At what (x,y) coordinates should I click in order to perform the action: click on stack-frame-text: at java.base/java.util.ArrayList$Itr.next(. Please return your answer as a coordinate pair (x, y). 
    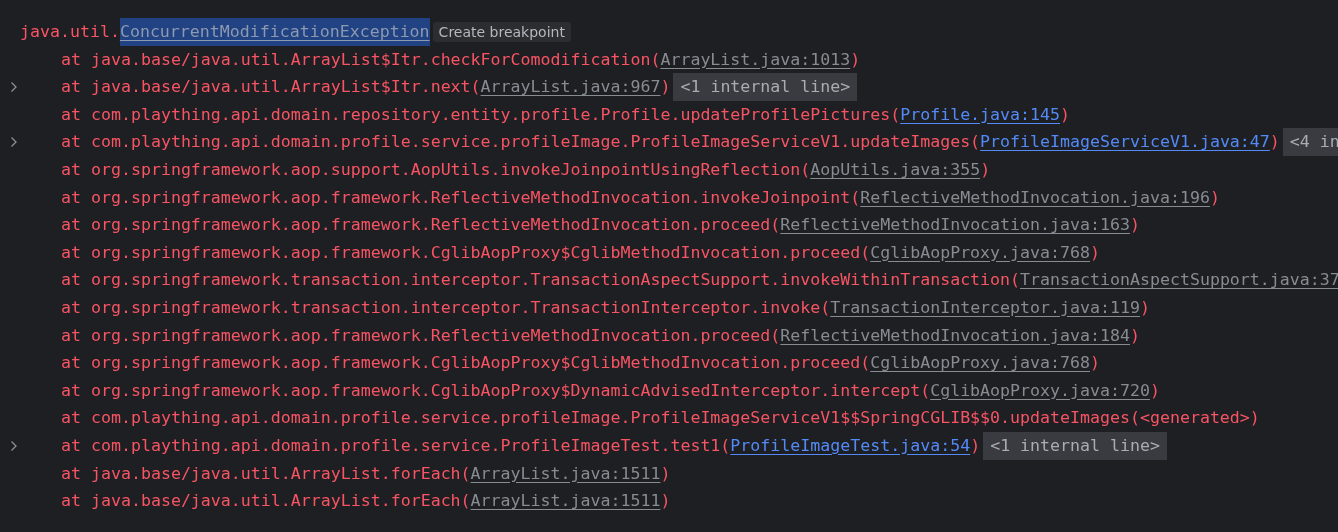
    Looking at the image, I should click on (271, 87).